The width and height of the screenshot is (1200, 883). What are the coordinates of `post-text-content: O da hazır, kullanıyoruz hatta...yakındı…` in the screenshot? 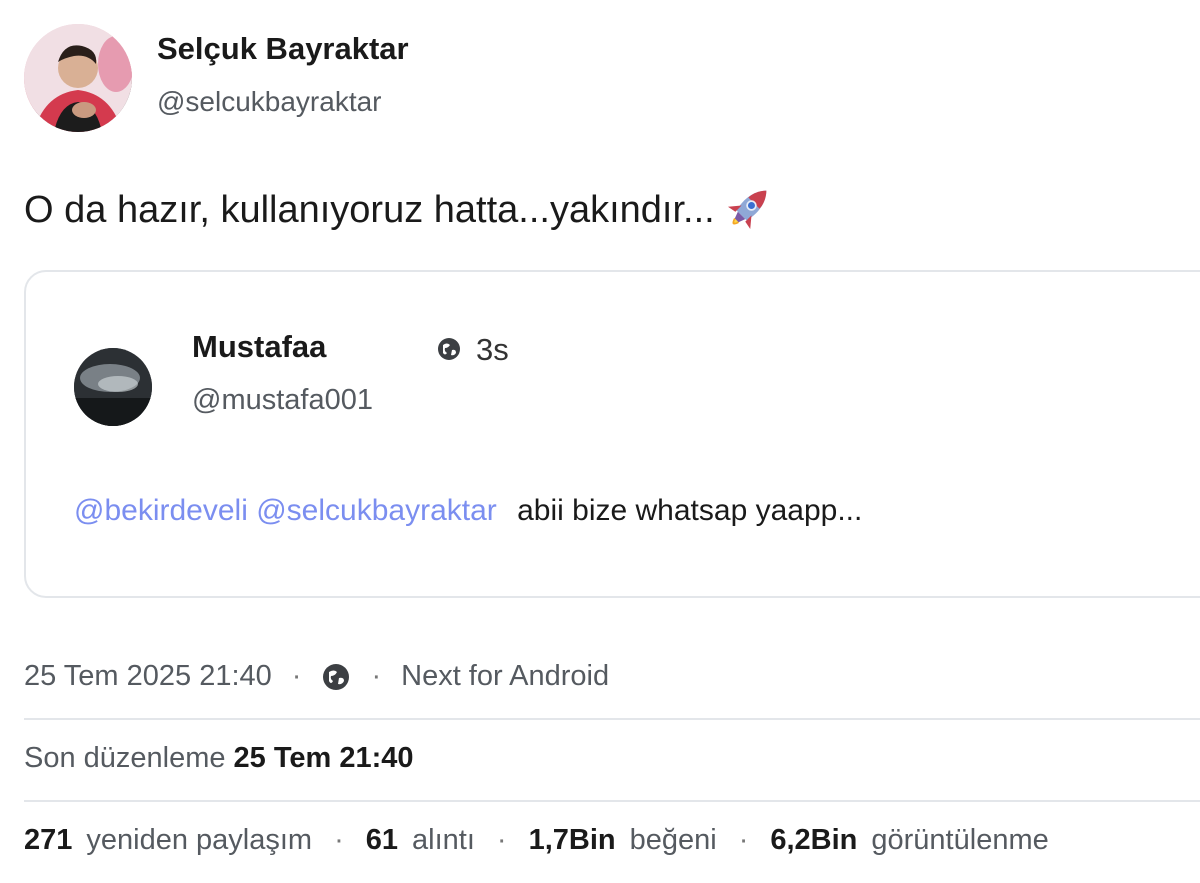 It's located at (369, 210).